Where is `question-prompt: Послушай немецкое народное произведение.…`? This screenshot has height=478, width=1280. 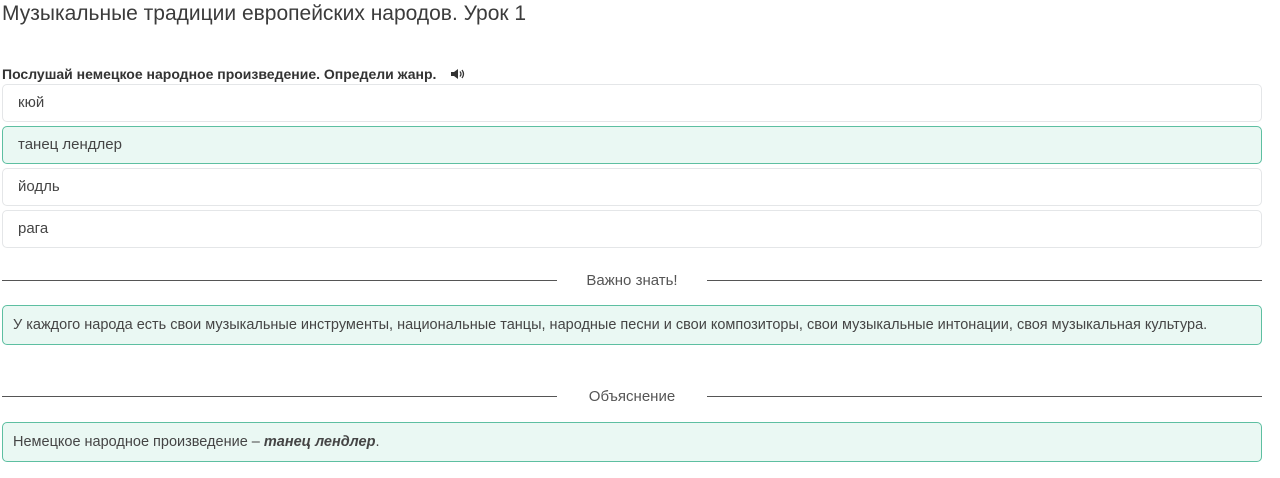 question-prompt: Послушай немецкое народное произведение.… is located at coordinates (234, 74).